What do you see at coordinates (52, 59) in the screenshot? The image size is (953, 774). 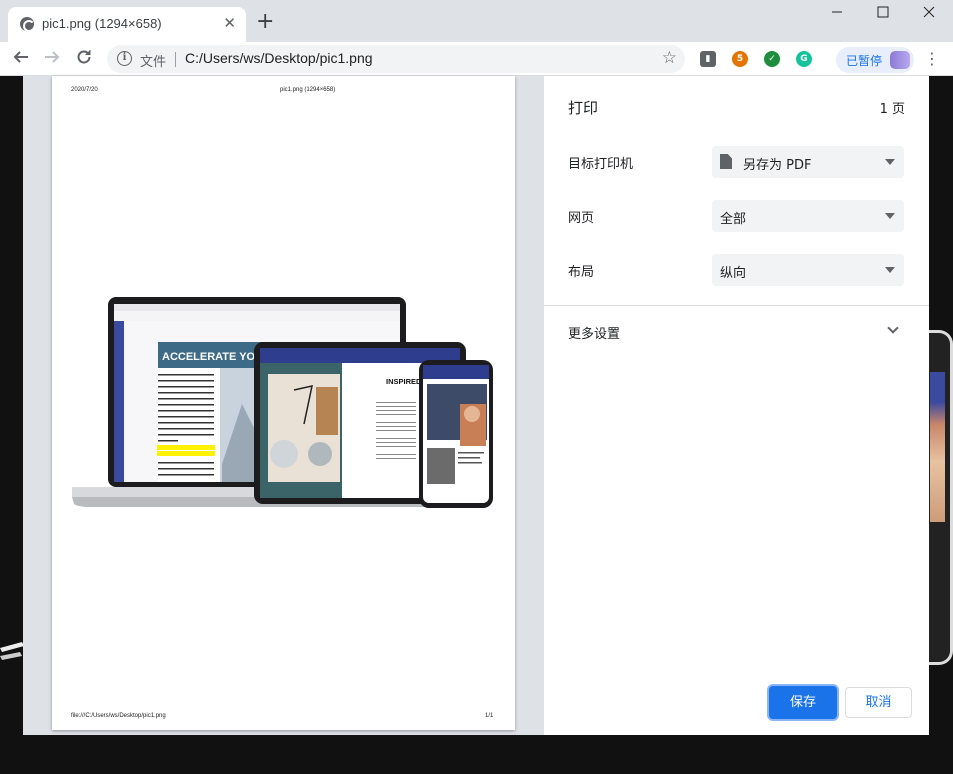 I see `forward-arrow-icon` at bounding box center [52, 59].